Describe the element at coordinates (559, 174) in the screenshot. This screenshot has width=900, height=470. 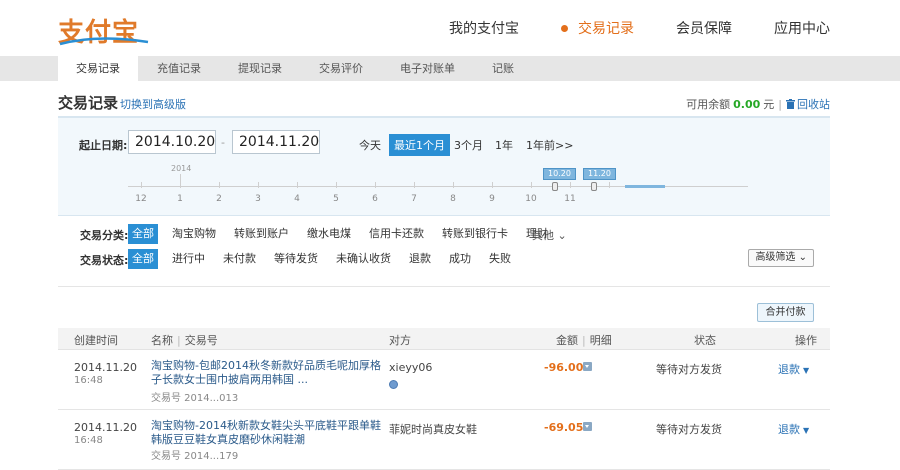
I see `range-start-flag: 10.20` at that location.